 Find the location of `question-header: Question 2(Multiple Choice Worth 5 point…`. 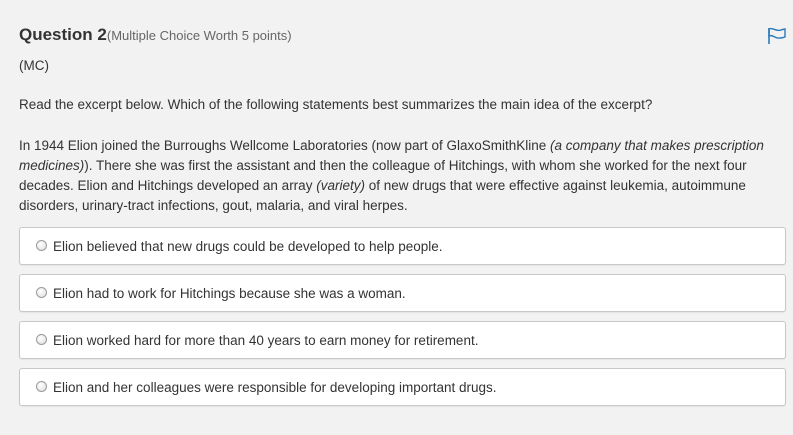

question-header: Question 2(Multiple Choice Worth 5 point… is located at coordinates (155, 35).